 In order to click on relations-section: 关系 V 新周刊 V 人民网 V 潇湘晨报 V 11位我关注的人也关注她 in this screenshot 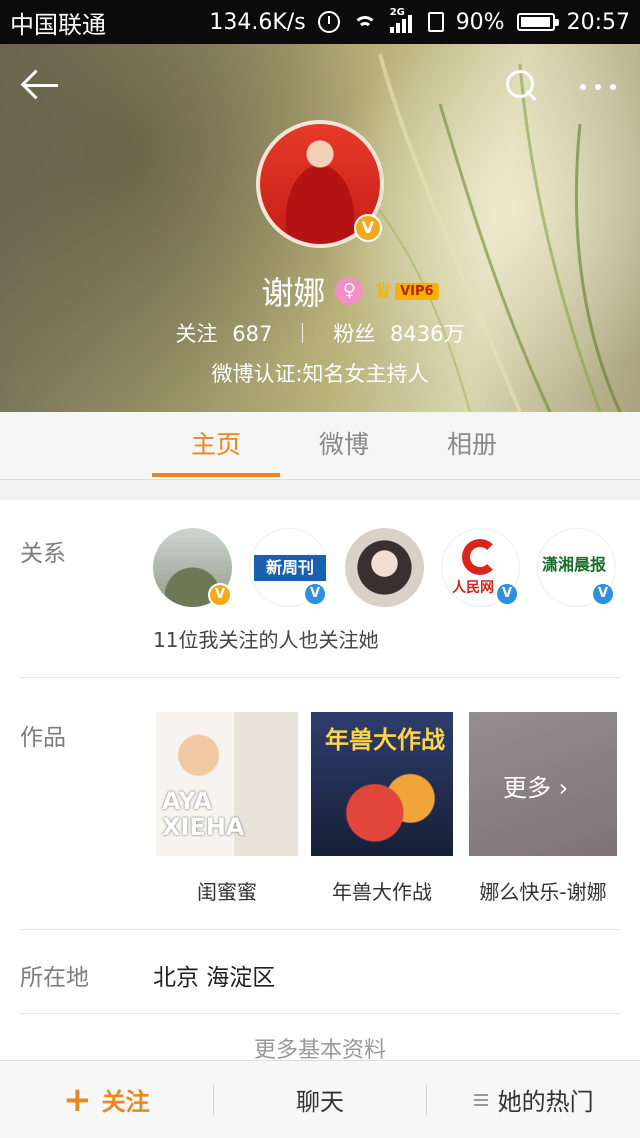, I will do `click(320, 589)`.